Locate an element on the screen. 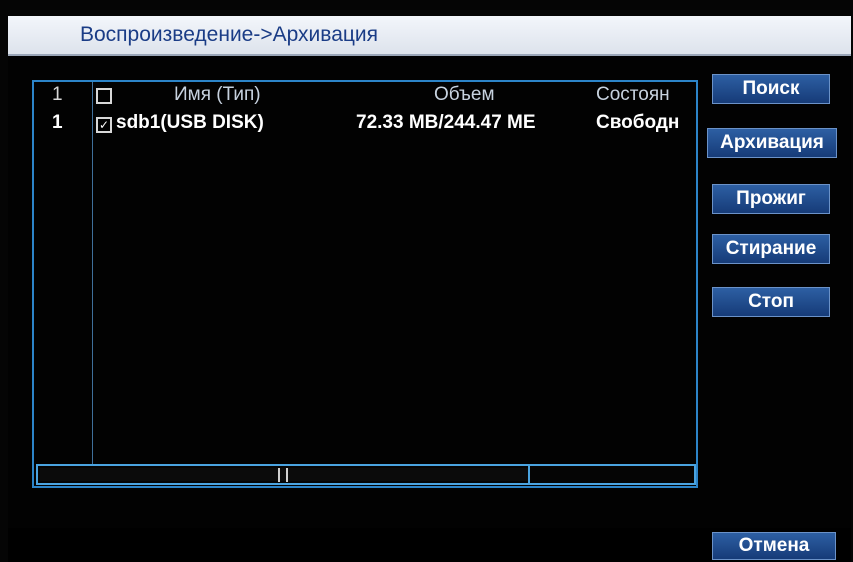 The image size is (853, 562). header-name: Имя (Тип) is located at coordinates (217, 95).